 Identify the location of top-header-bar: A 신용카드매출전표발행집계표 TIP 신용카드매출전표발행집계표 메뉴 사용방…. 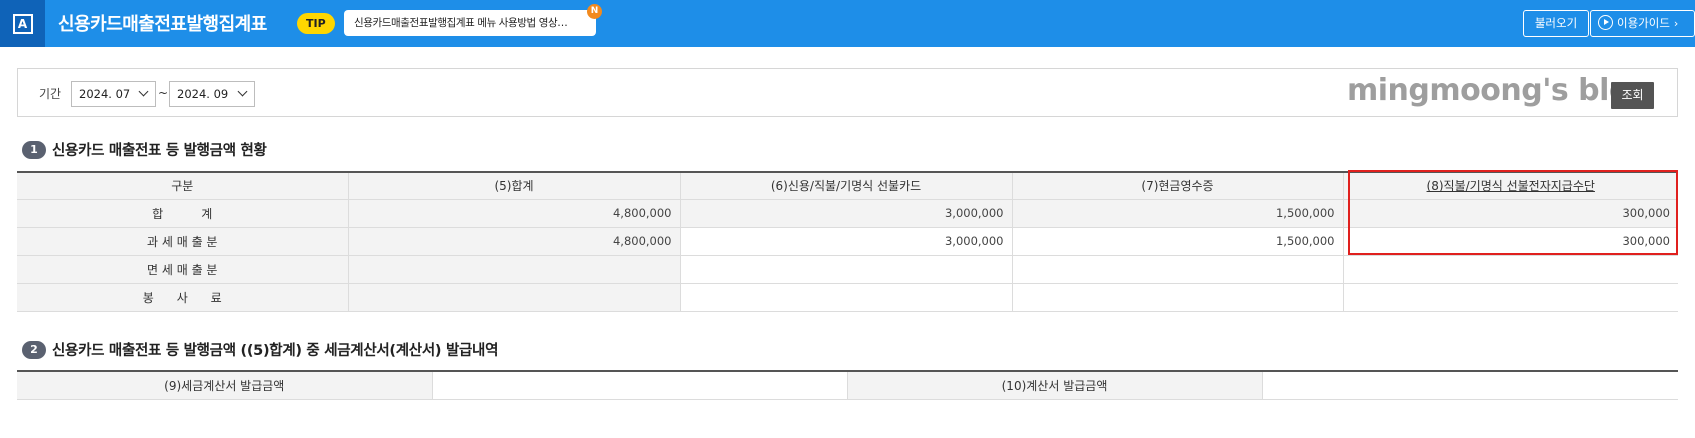
(847, 23).